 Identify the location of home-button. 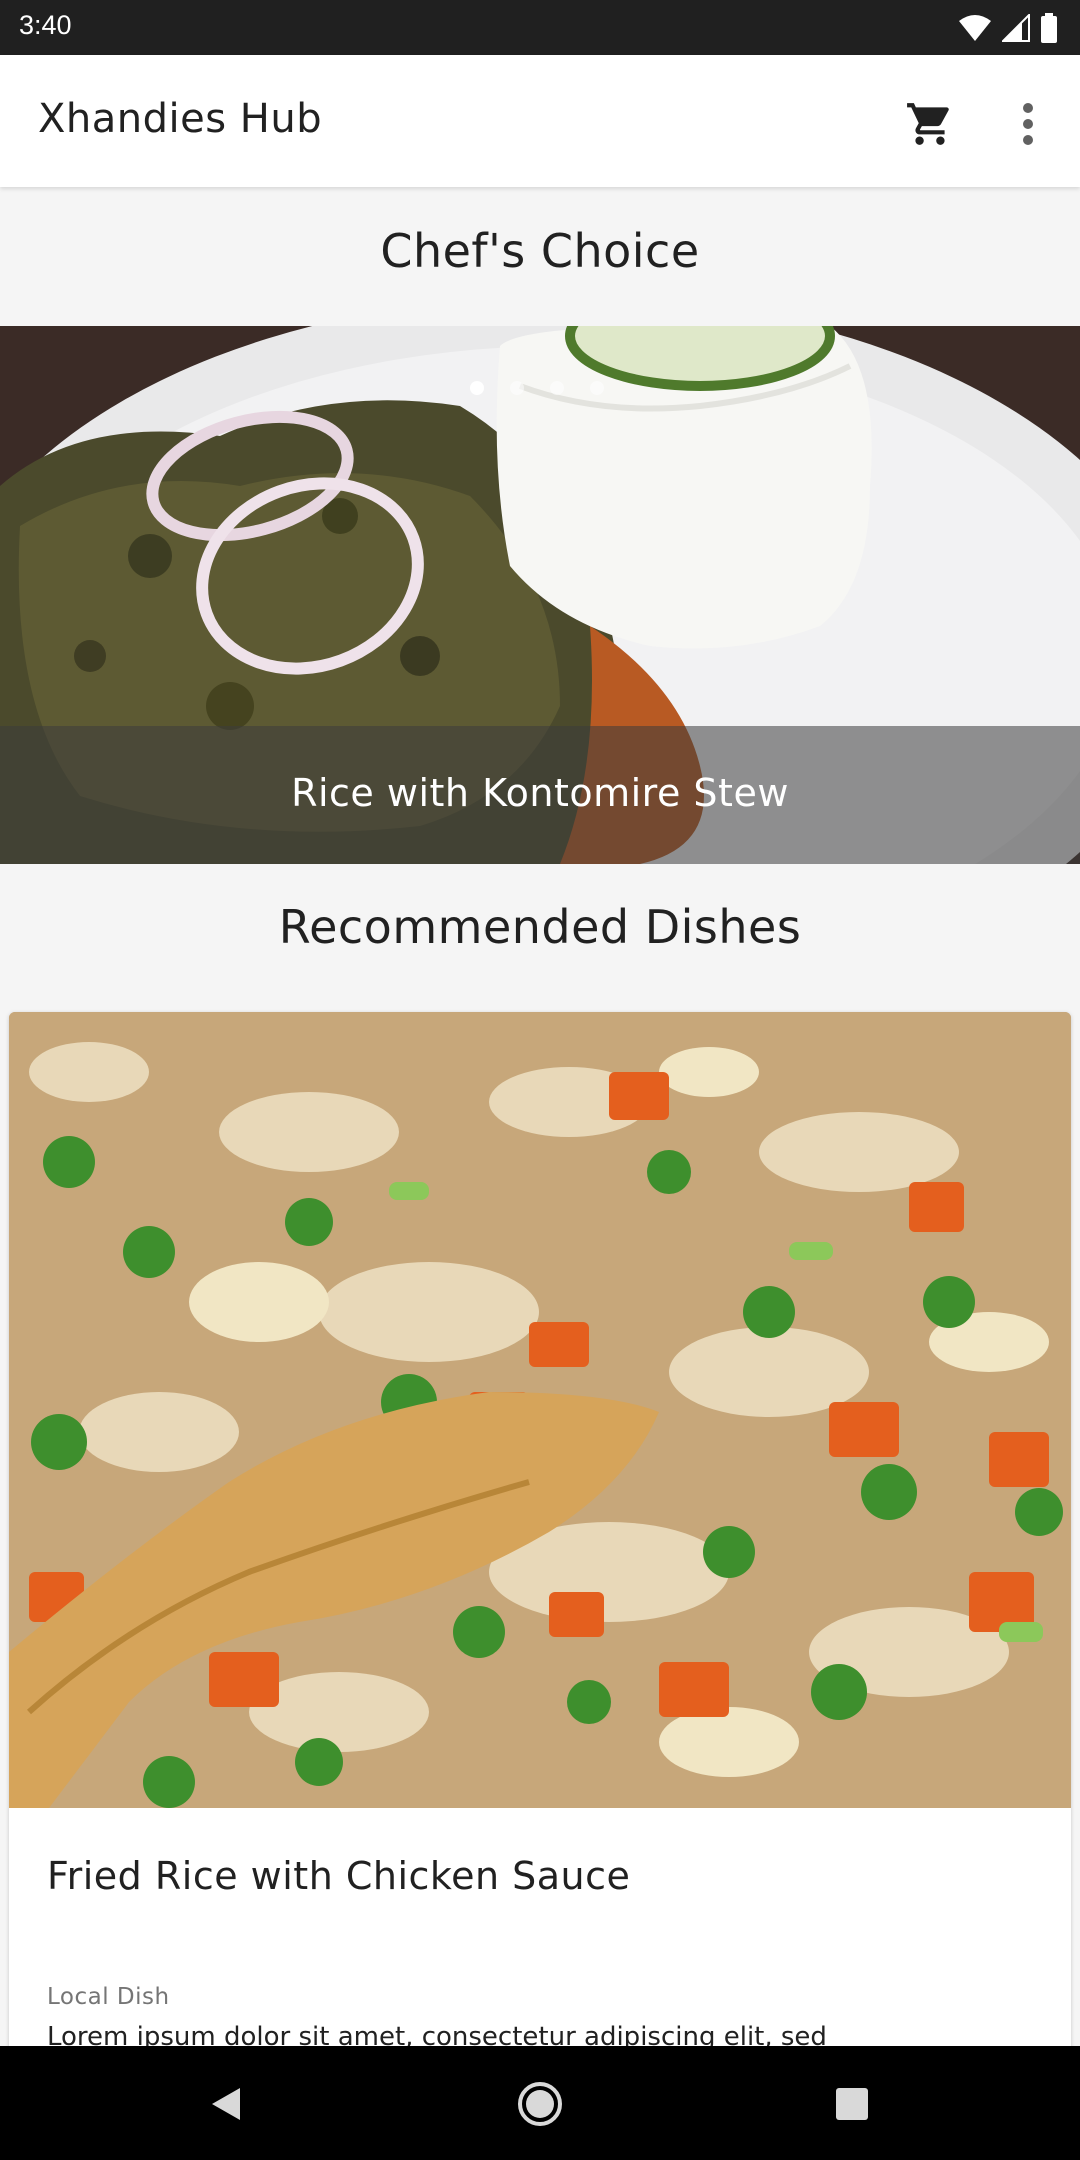
(540, 2104).